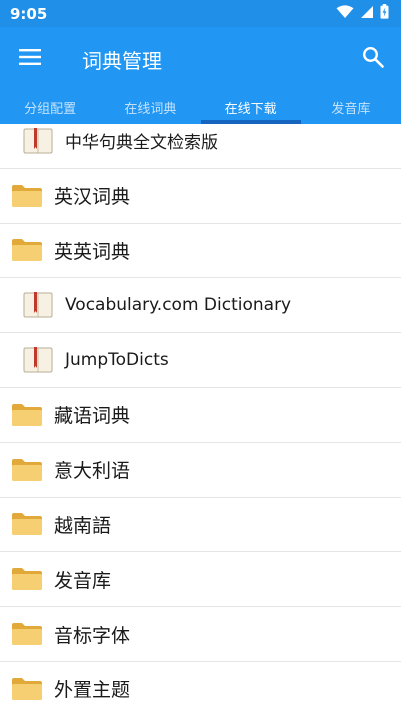 Image resolution: width=401 pixels, height=713 pixels. Describe the element at coordinates (50, 107) in the screenshot. I see `tab-group-config: 分组配置` at that location.